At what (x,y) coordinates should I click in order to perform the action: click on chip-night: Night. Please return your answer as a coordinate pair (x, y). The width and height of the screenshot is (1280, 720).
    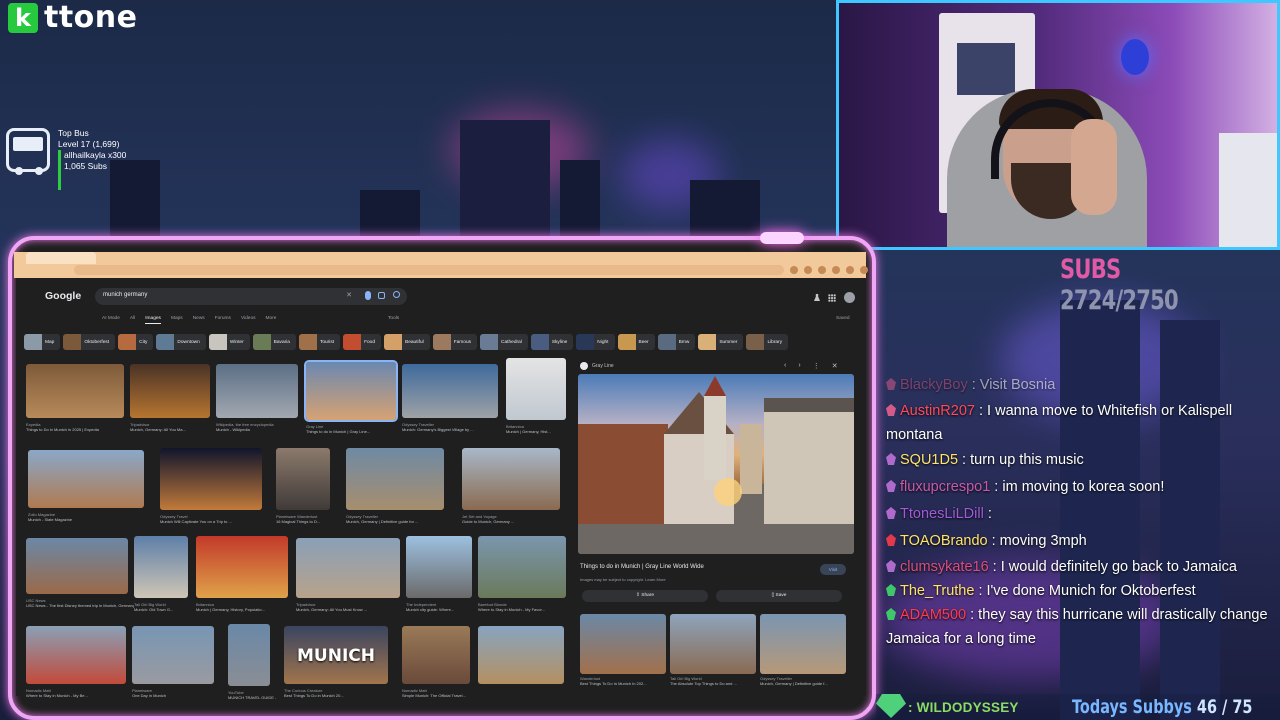
    Looking at the image, I should click on (595, 342).